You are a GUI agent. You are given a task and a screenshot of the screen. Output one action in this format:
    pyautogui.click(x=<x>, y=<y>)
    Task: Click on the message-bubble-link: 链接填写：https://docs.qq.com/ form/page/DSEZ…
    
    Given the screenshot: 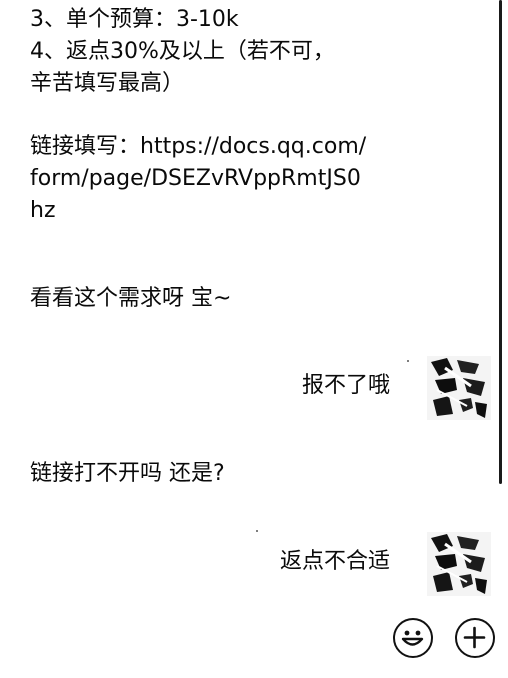 What is the action you would take?
    pyautogui.click(x=198, y=179)
    